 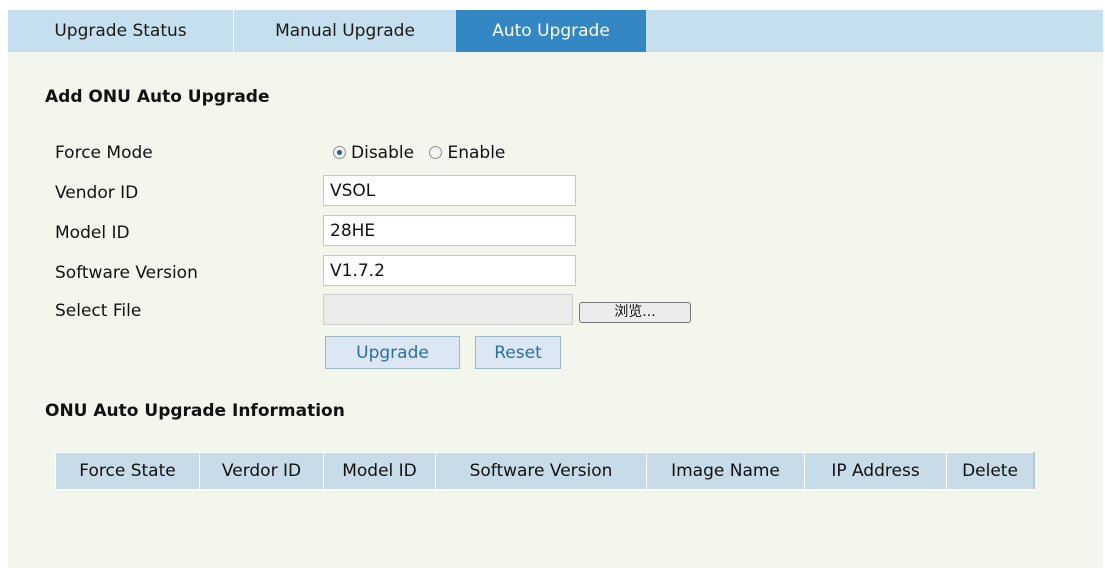 I want to click on software-version-label: Software Version, so click(x=126, y=273).